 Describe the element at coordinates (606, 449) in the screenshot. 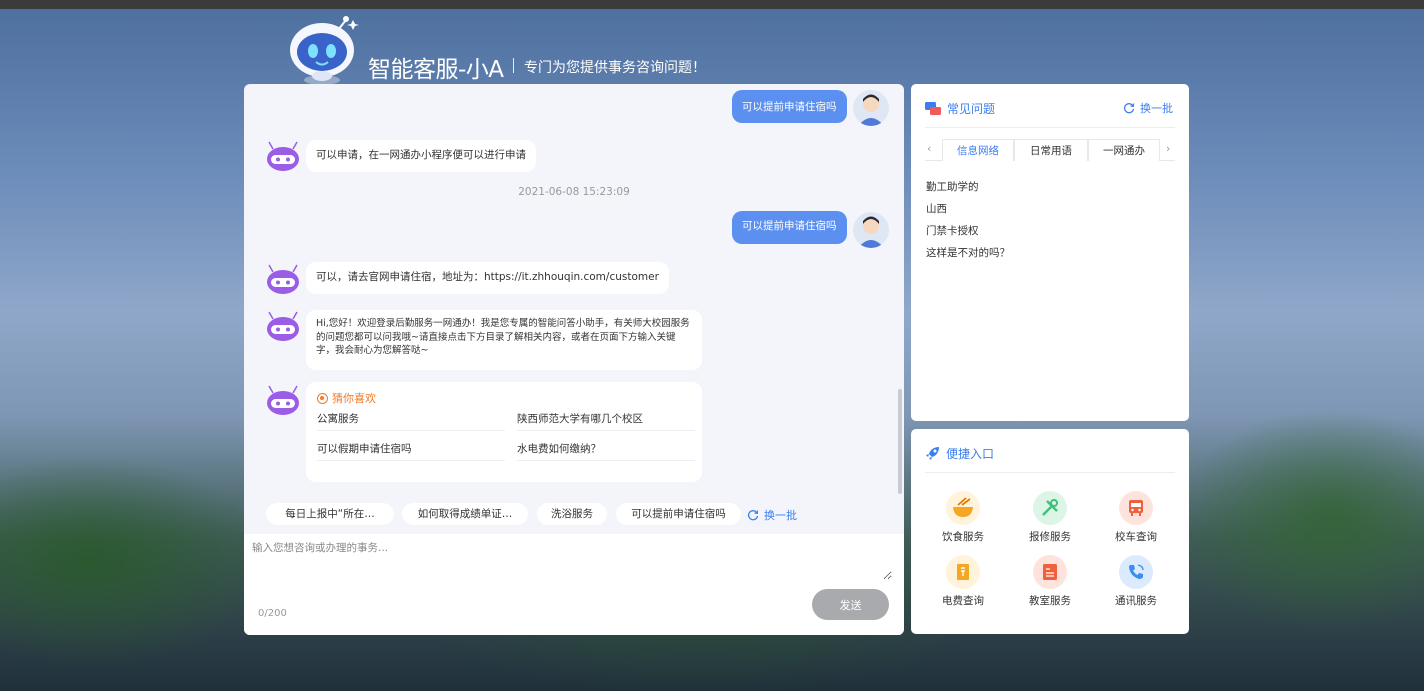

I see `guess-item: 水电费如何缴纳？` at that location.